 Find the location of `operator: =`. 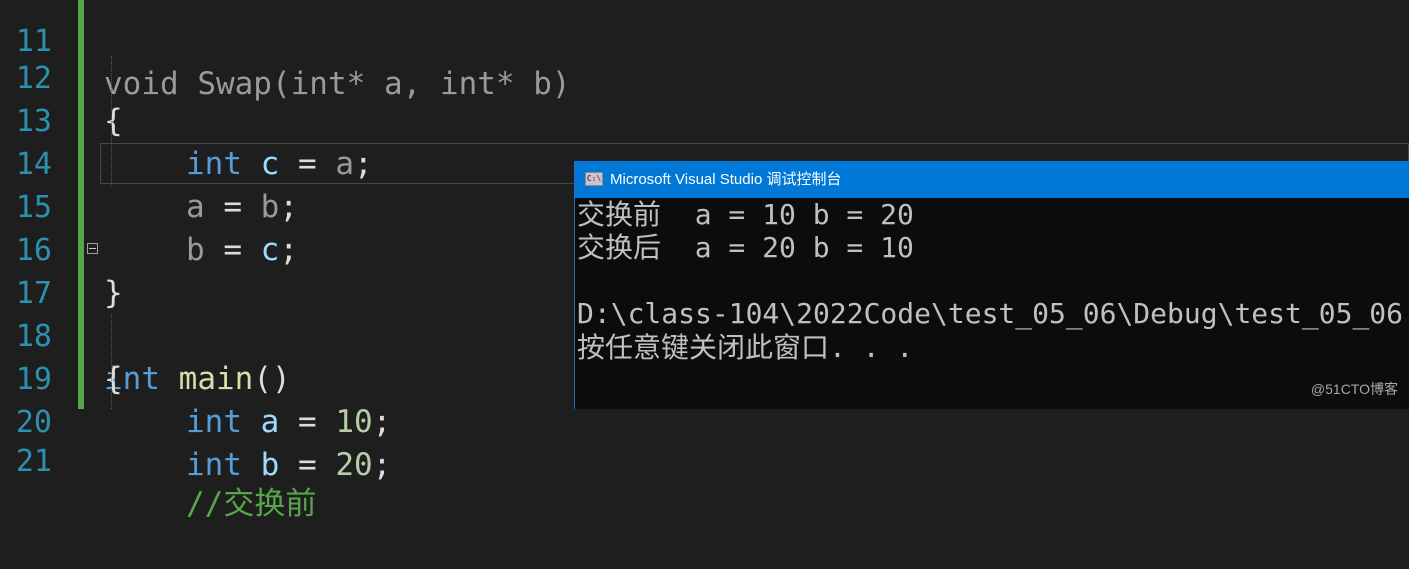

operator: = is located at coordinates (307, 465).